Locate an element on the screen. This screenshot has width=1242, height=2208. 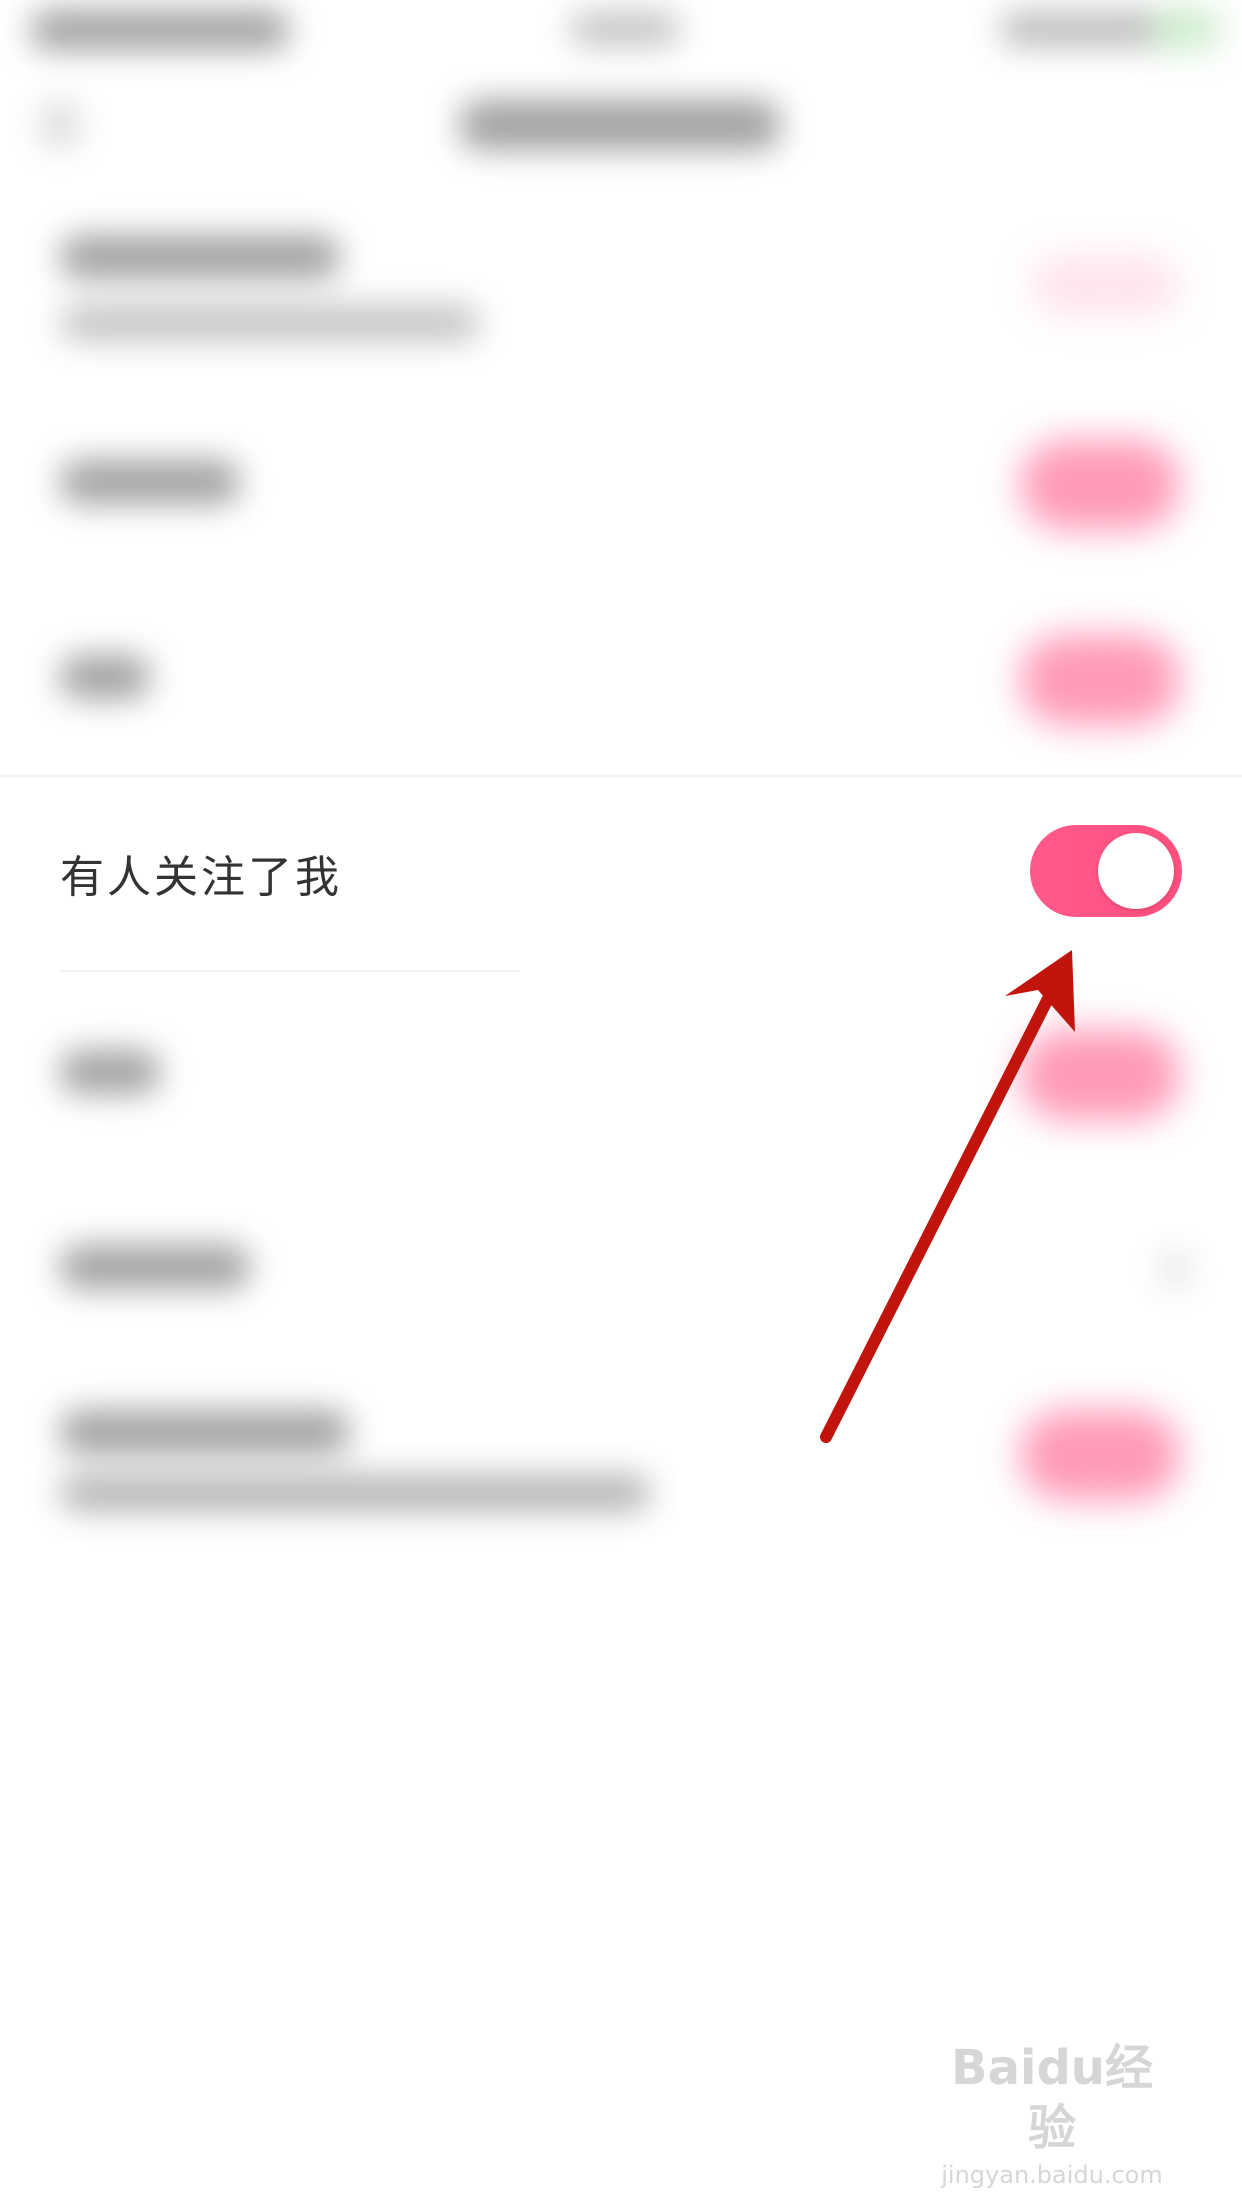
row-7-toggle-blurred is located at coordinates (1100, 1455).